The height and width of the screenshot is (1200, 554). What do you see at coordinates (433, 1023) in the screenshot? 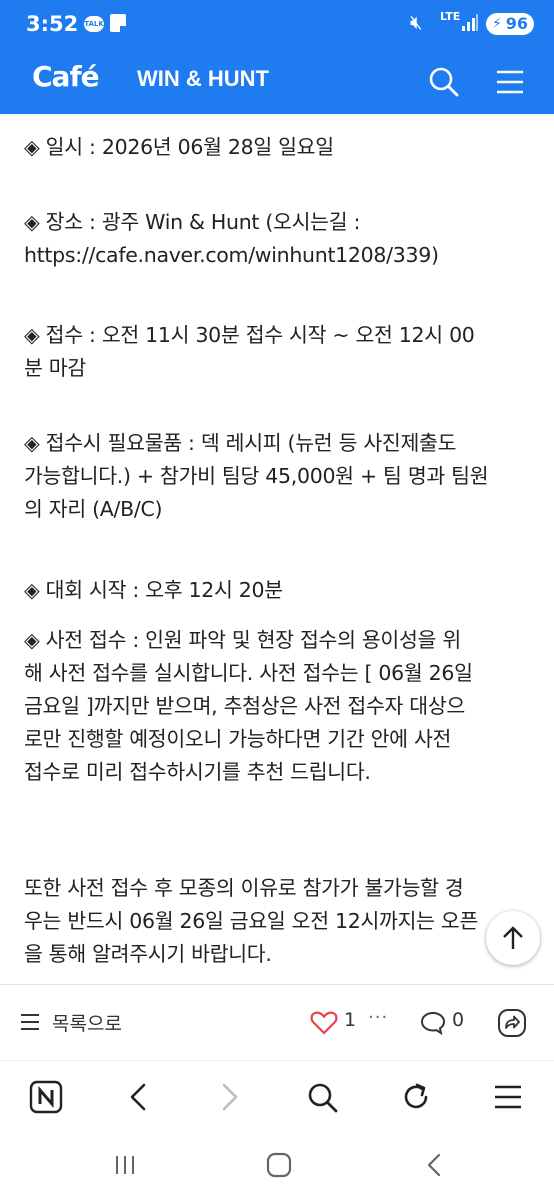
I see `comment-icon` at bounding box center [433, 1023].